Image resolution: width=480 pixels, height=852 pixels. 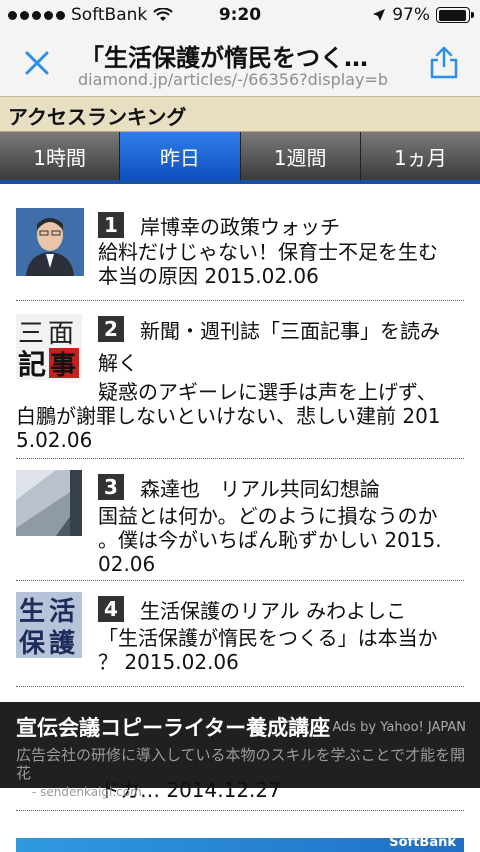 I want to click on ranking-tabs: 1時間 昨日 1週間 1ヵ月, so click(x=240, y=156).